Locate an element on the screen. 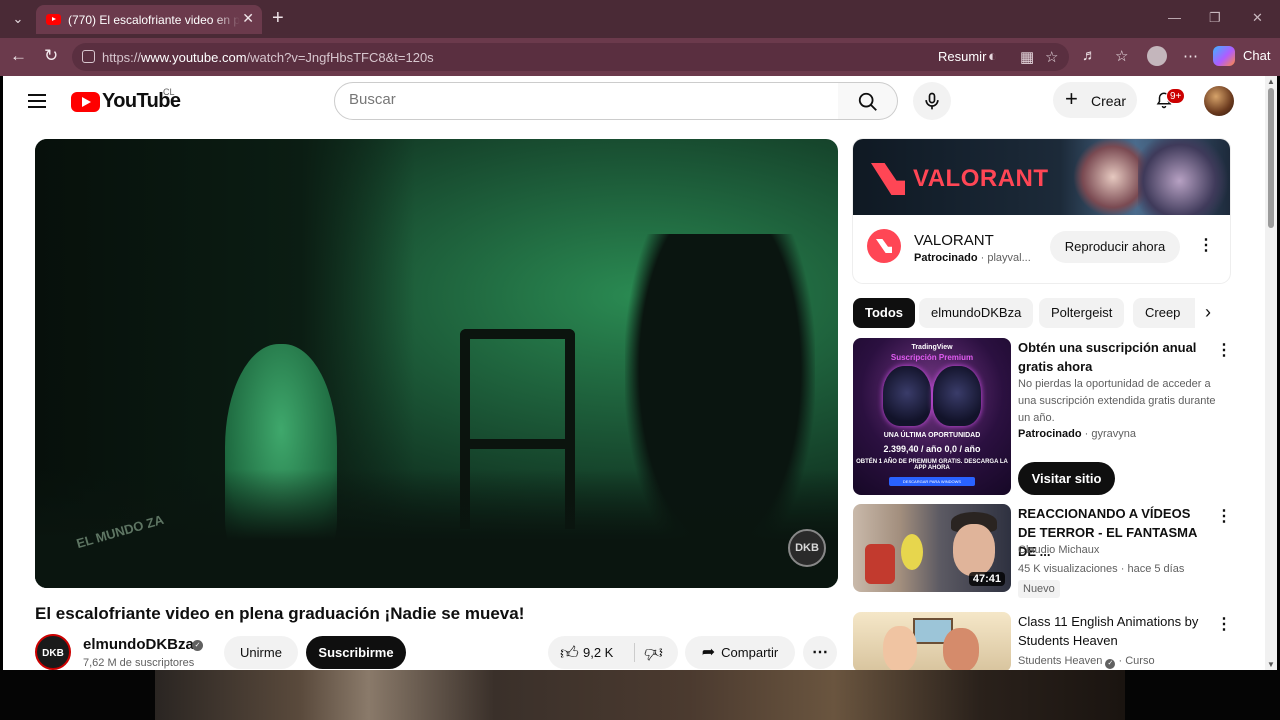  dislike-thumb-down-icon: 👍︎ is located at coordinates (653, 653).